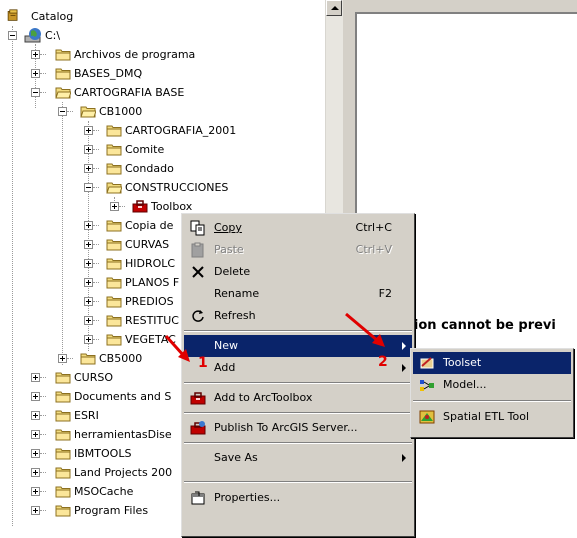 The width and height of the screenshot is (577, 538). Describe the element at coordinates (298, 228) in the screenshot. I see `menu-item-copy: Copy Ctrl+C` at that location.